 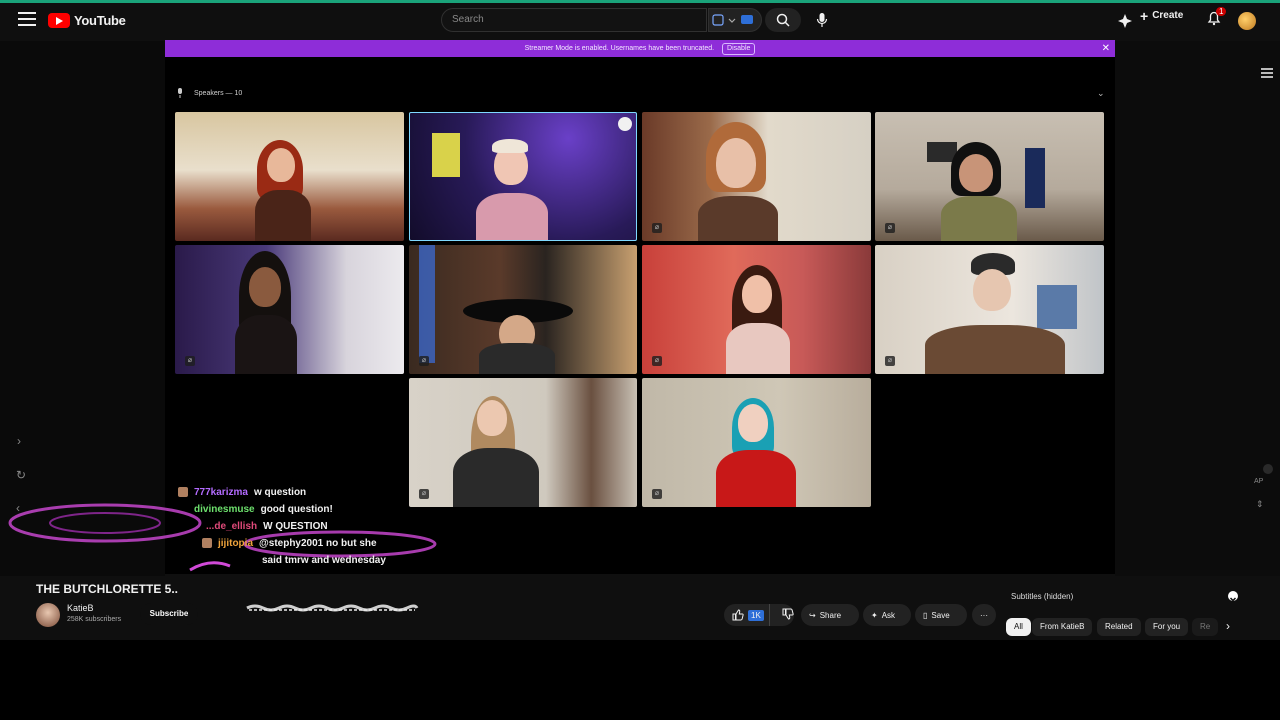 I want to click on save-button: ▯ Save, so click(x=941, y=615).